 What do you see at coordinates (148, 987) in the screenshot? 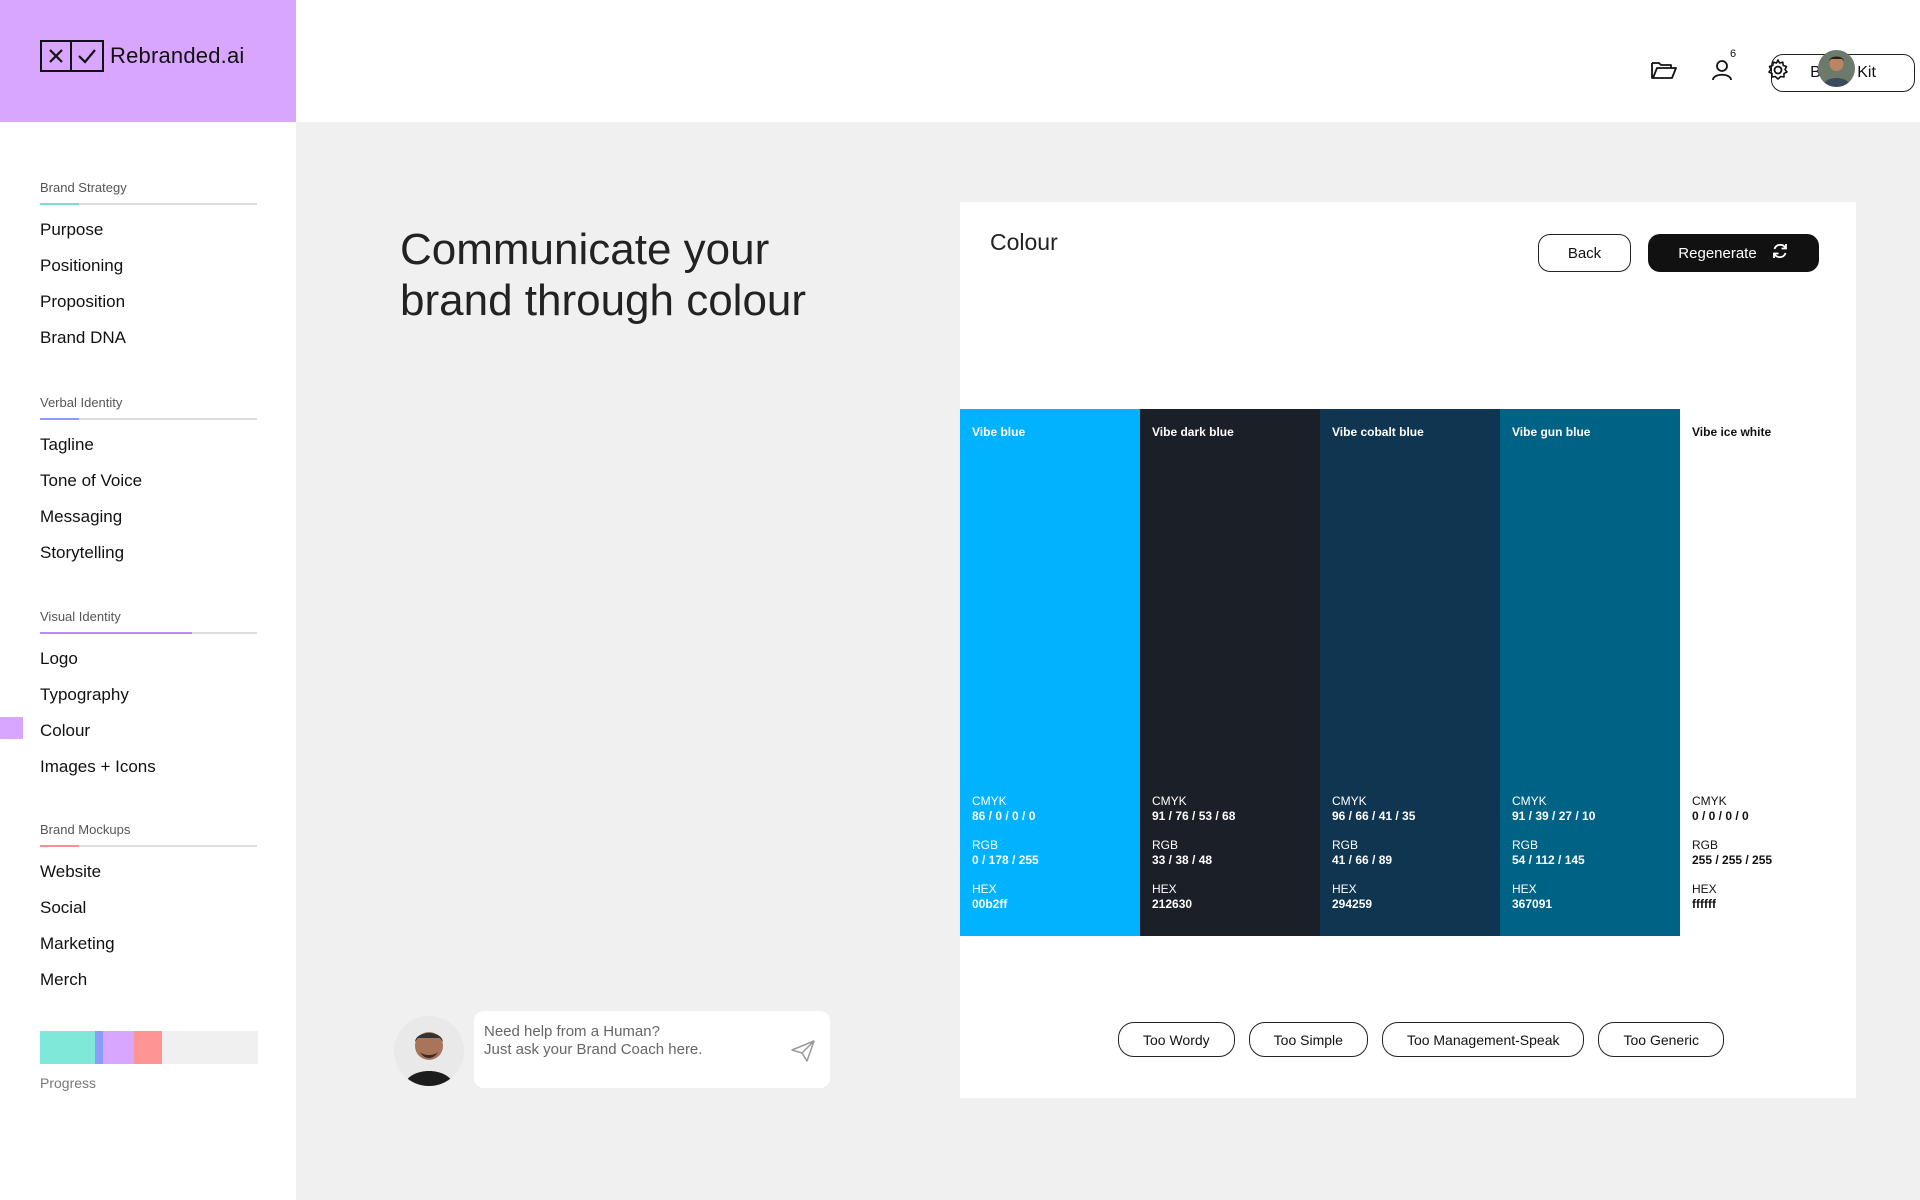
I see `sidebar-item-merch: Merch` at bounding box center [148, 987].